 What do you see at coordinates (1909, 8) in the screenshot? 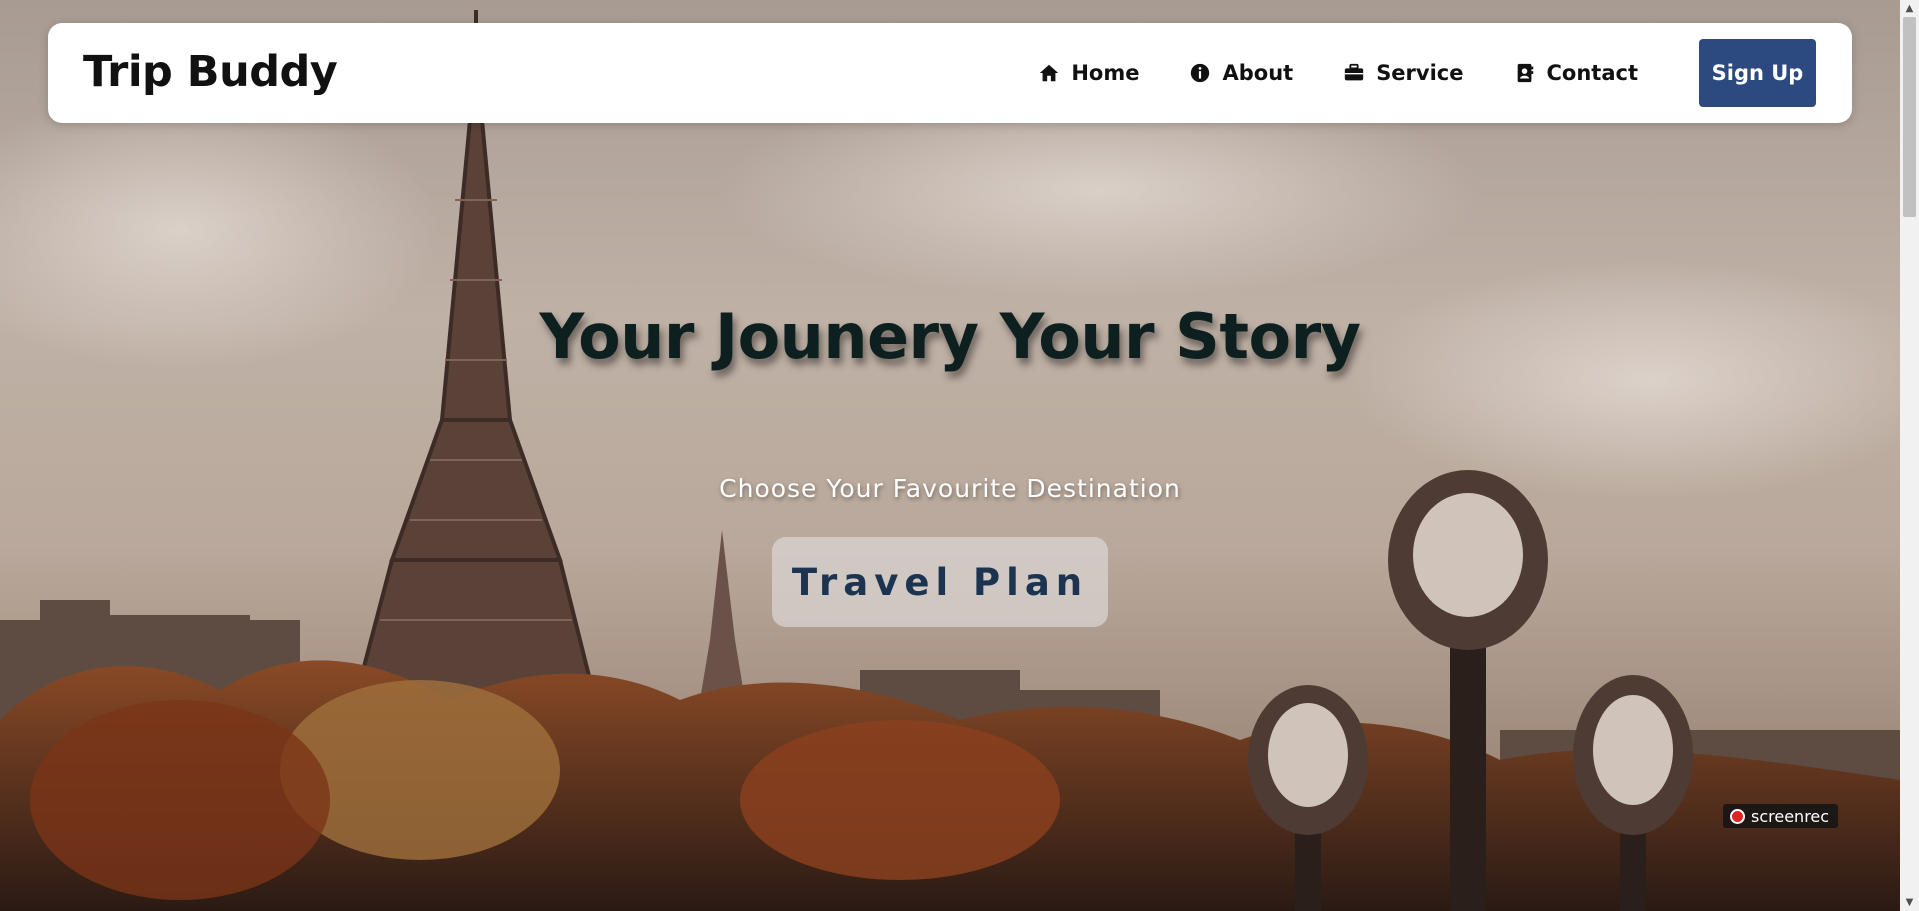
I see `scroll-up-arrow-icon: ▲` at bounding box center [1909, 8].